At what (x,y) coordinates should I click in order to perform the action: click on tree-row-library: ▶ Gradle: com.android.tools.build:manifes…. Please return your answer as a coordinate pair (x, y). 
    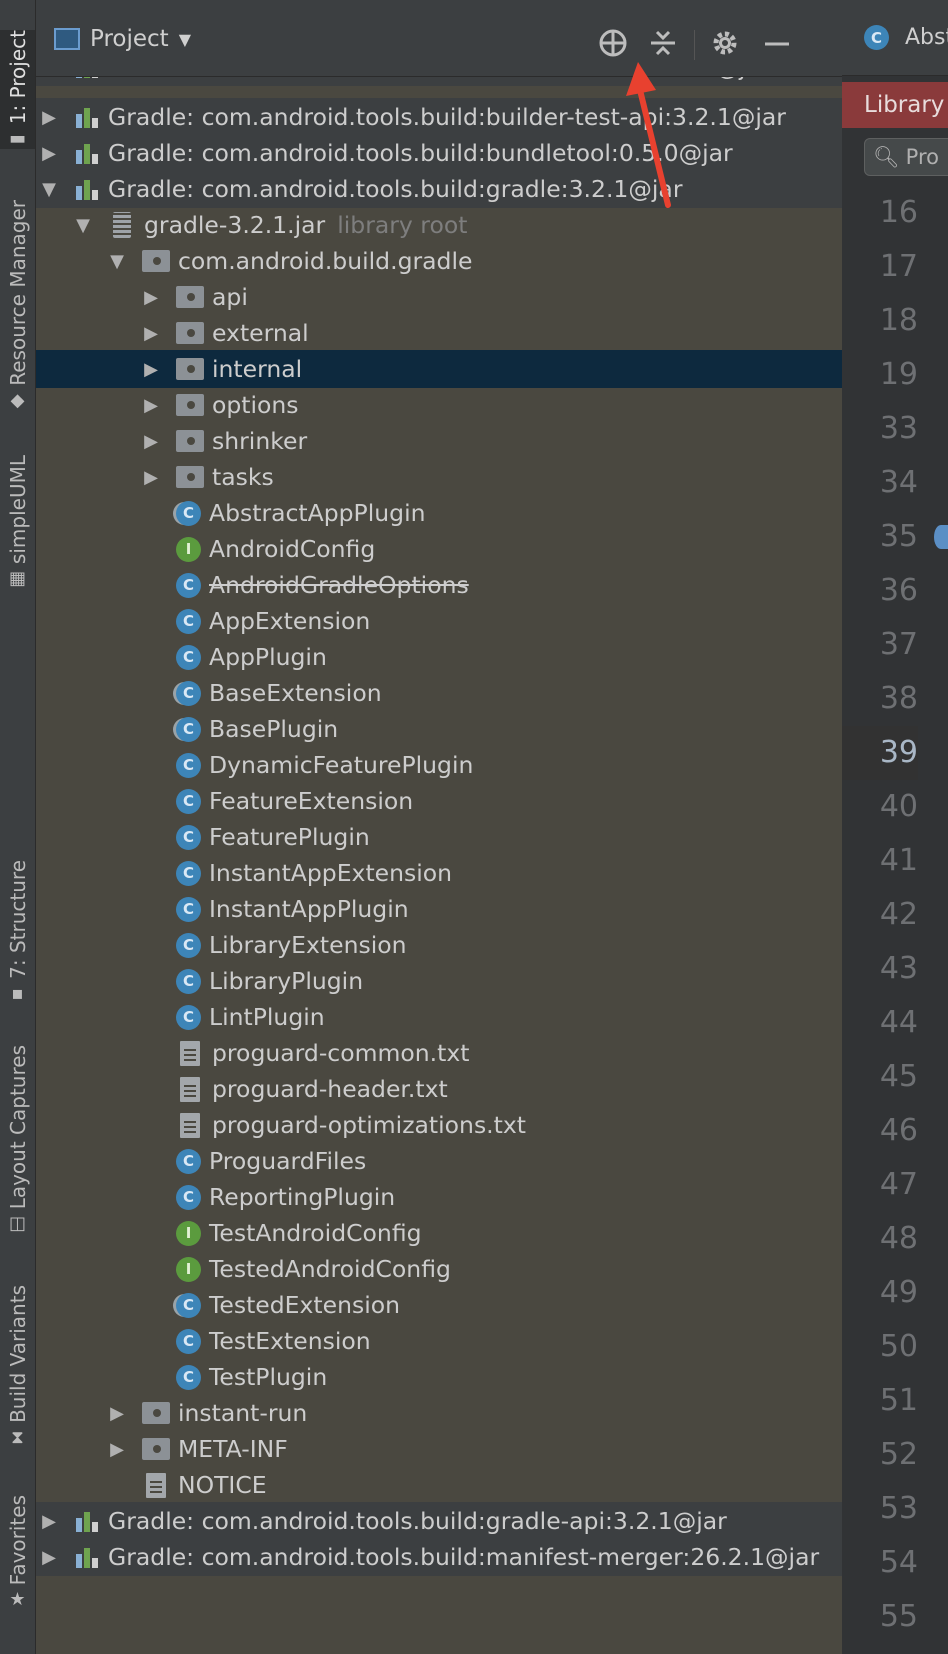
    Looking at the image, I should click on (439, 1557).